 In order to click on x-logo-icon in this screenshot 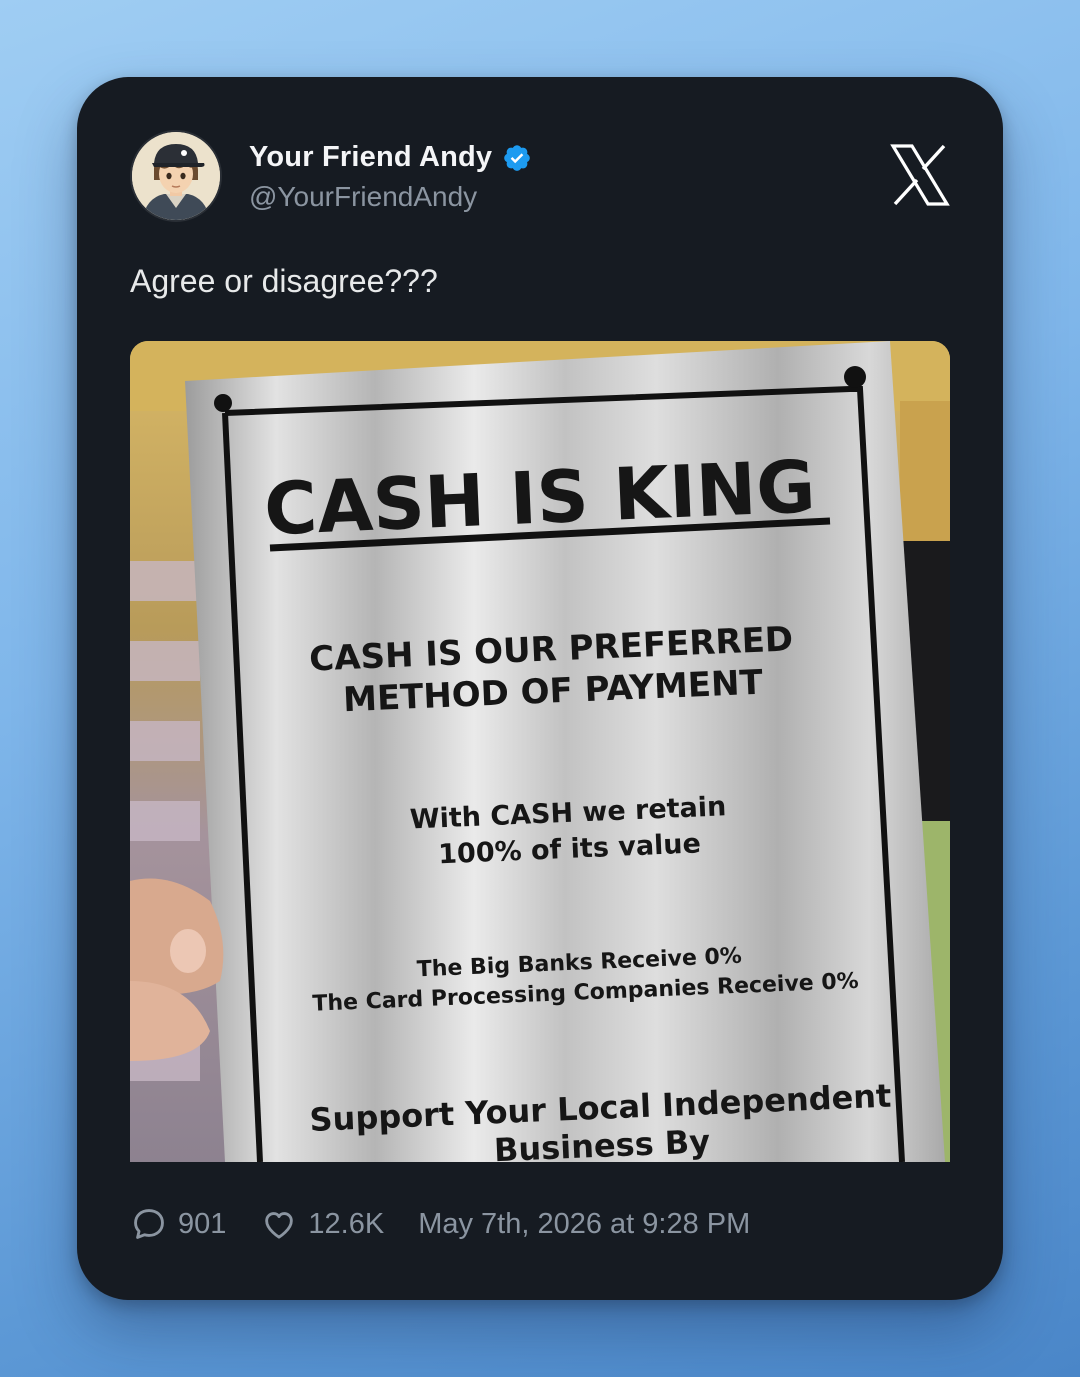, I will do `click(920, 175)`.